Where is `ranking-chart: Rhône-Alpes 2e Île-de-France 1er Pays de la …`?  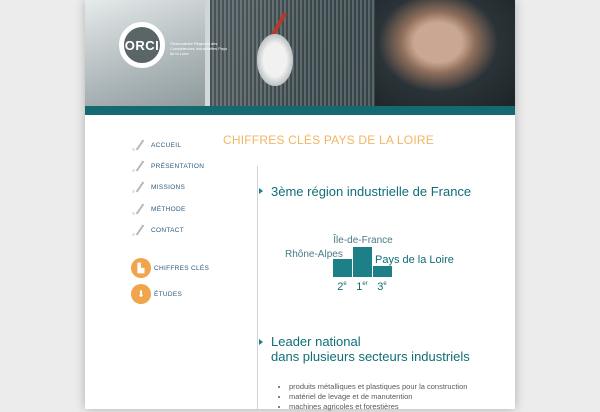 ranking-chart: Rhône-Alpes 2e Île-de-France 1er Pays de la … is located at coordinates (369, 263).